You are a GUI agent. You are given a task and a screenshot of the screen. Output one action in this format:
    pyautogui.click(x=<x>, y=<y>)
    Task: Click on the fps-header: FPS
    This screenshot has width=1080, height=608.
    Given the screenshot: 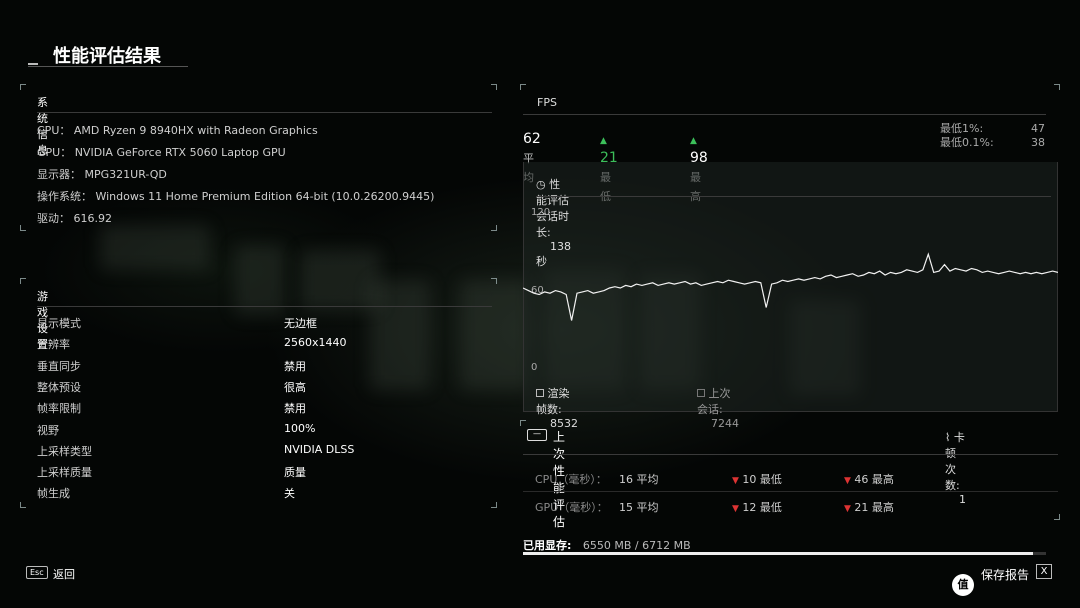 What is the action you would take?
    pyautogui.click(x=547, y=102)
    